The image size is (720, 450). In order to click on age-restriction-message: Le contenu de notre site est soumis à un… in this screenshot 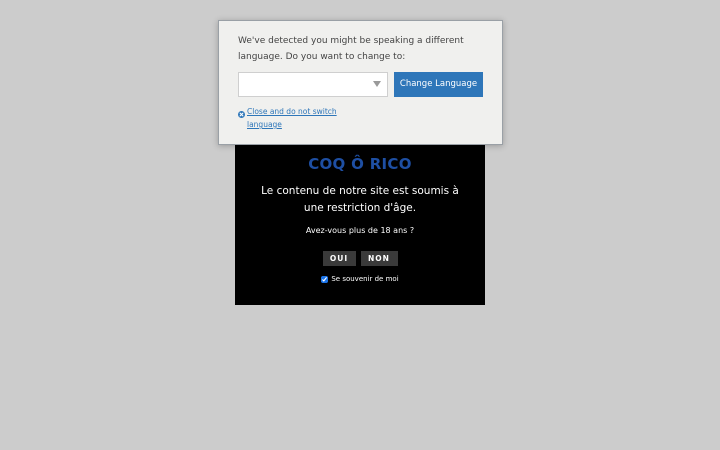, I will do `click(360, 199)`.